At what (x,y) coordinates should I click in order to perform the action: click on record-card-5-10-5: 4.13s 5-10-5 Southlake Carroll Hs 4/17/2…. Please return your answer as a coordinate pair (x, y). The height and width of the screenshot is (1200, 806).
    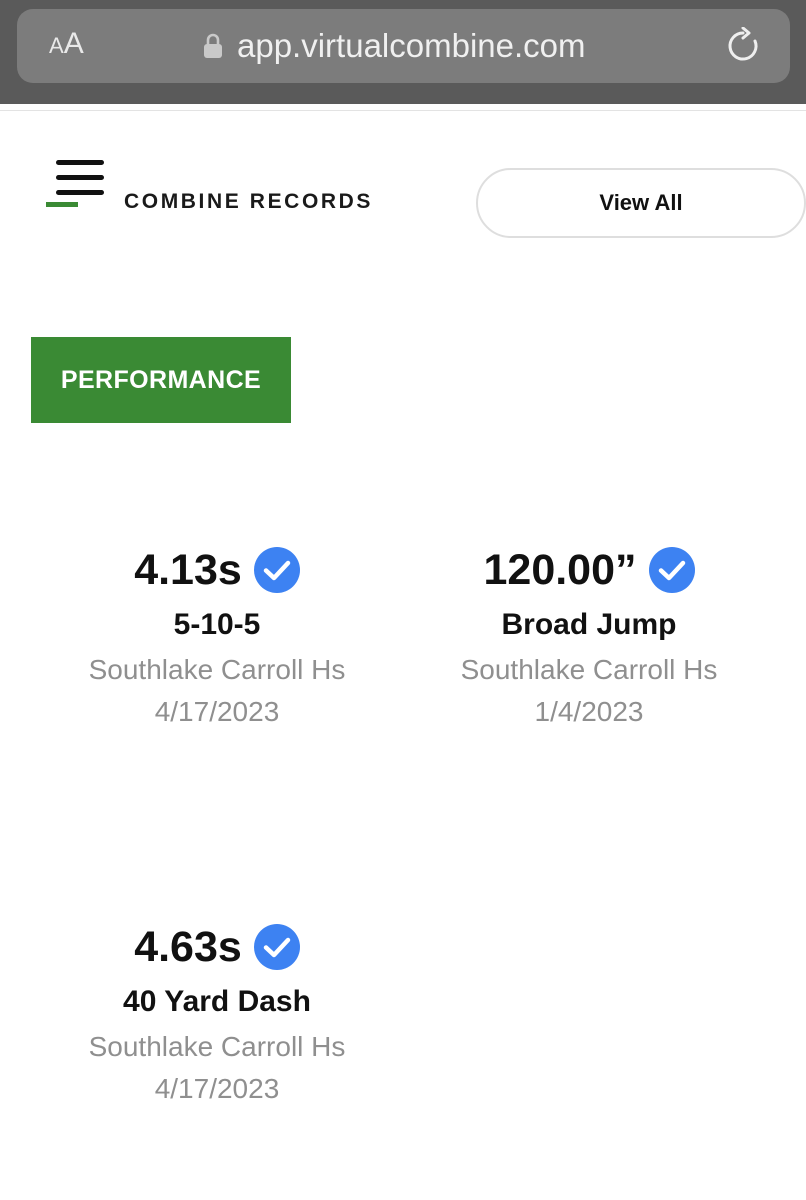
    Looking at the image, I should click on (217, 635).